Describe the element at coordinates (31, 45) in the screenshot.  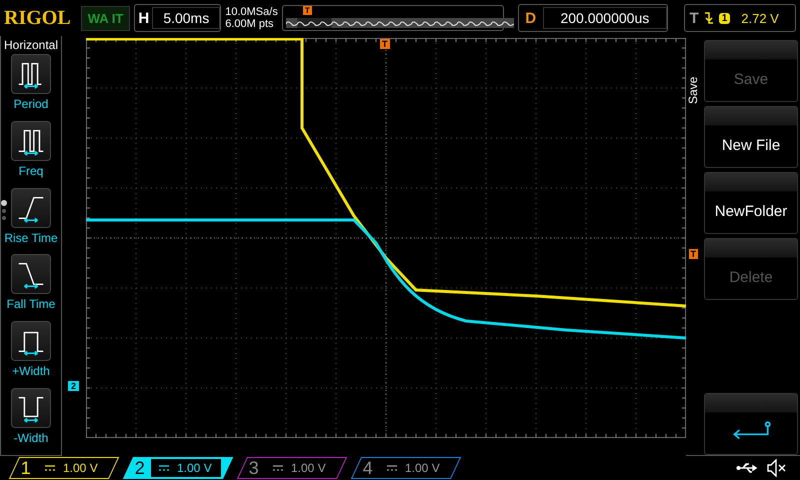
I see `menu-title: Horizontal` at that location.